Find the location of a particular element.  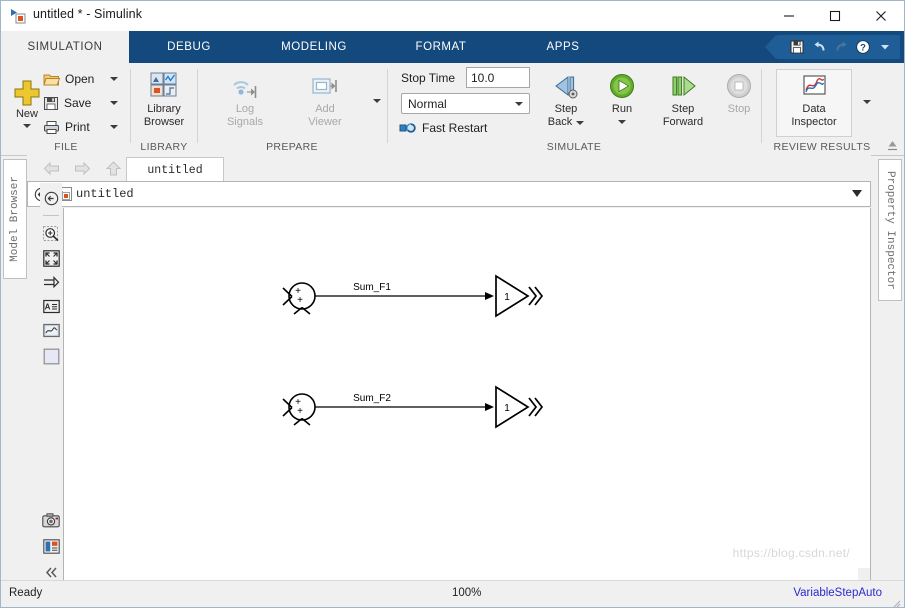

tab-debug: DEBUG is located at coordinates (189, 47).